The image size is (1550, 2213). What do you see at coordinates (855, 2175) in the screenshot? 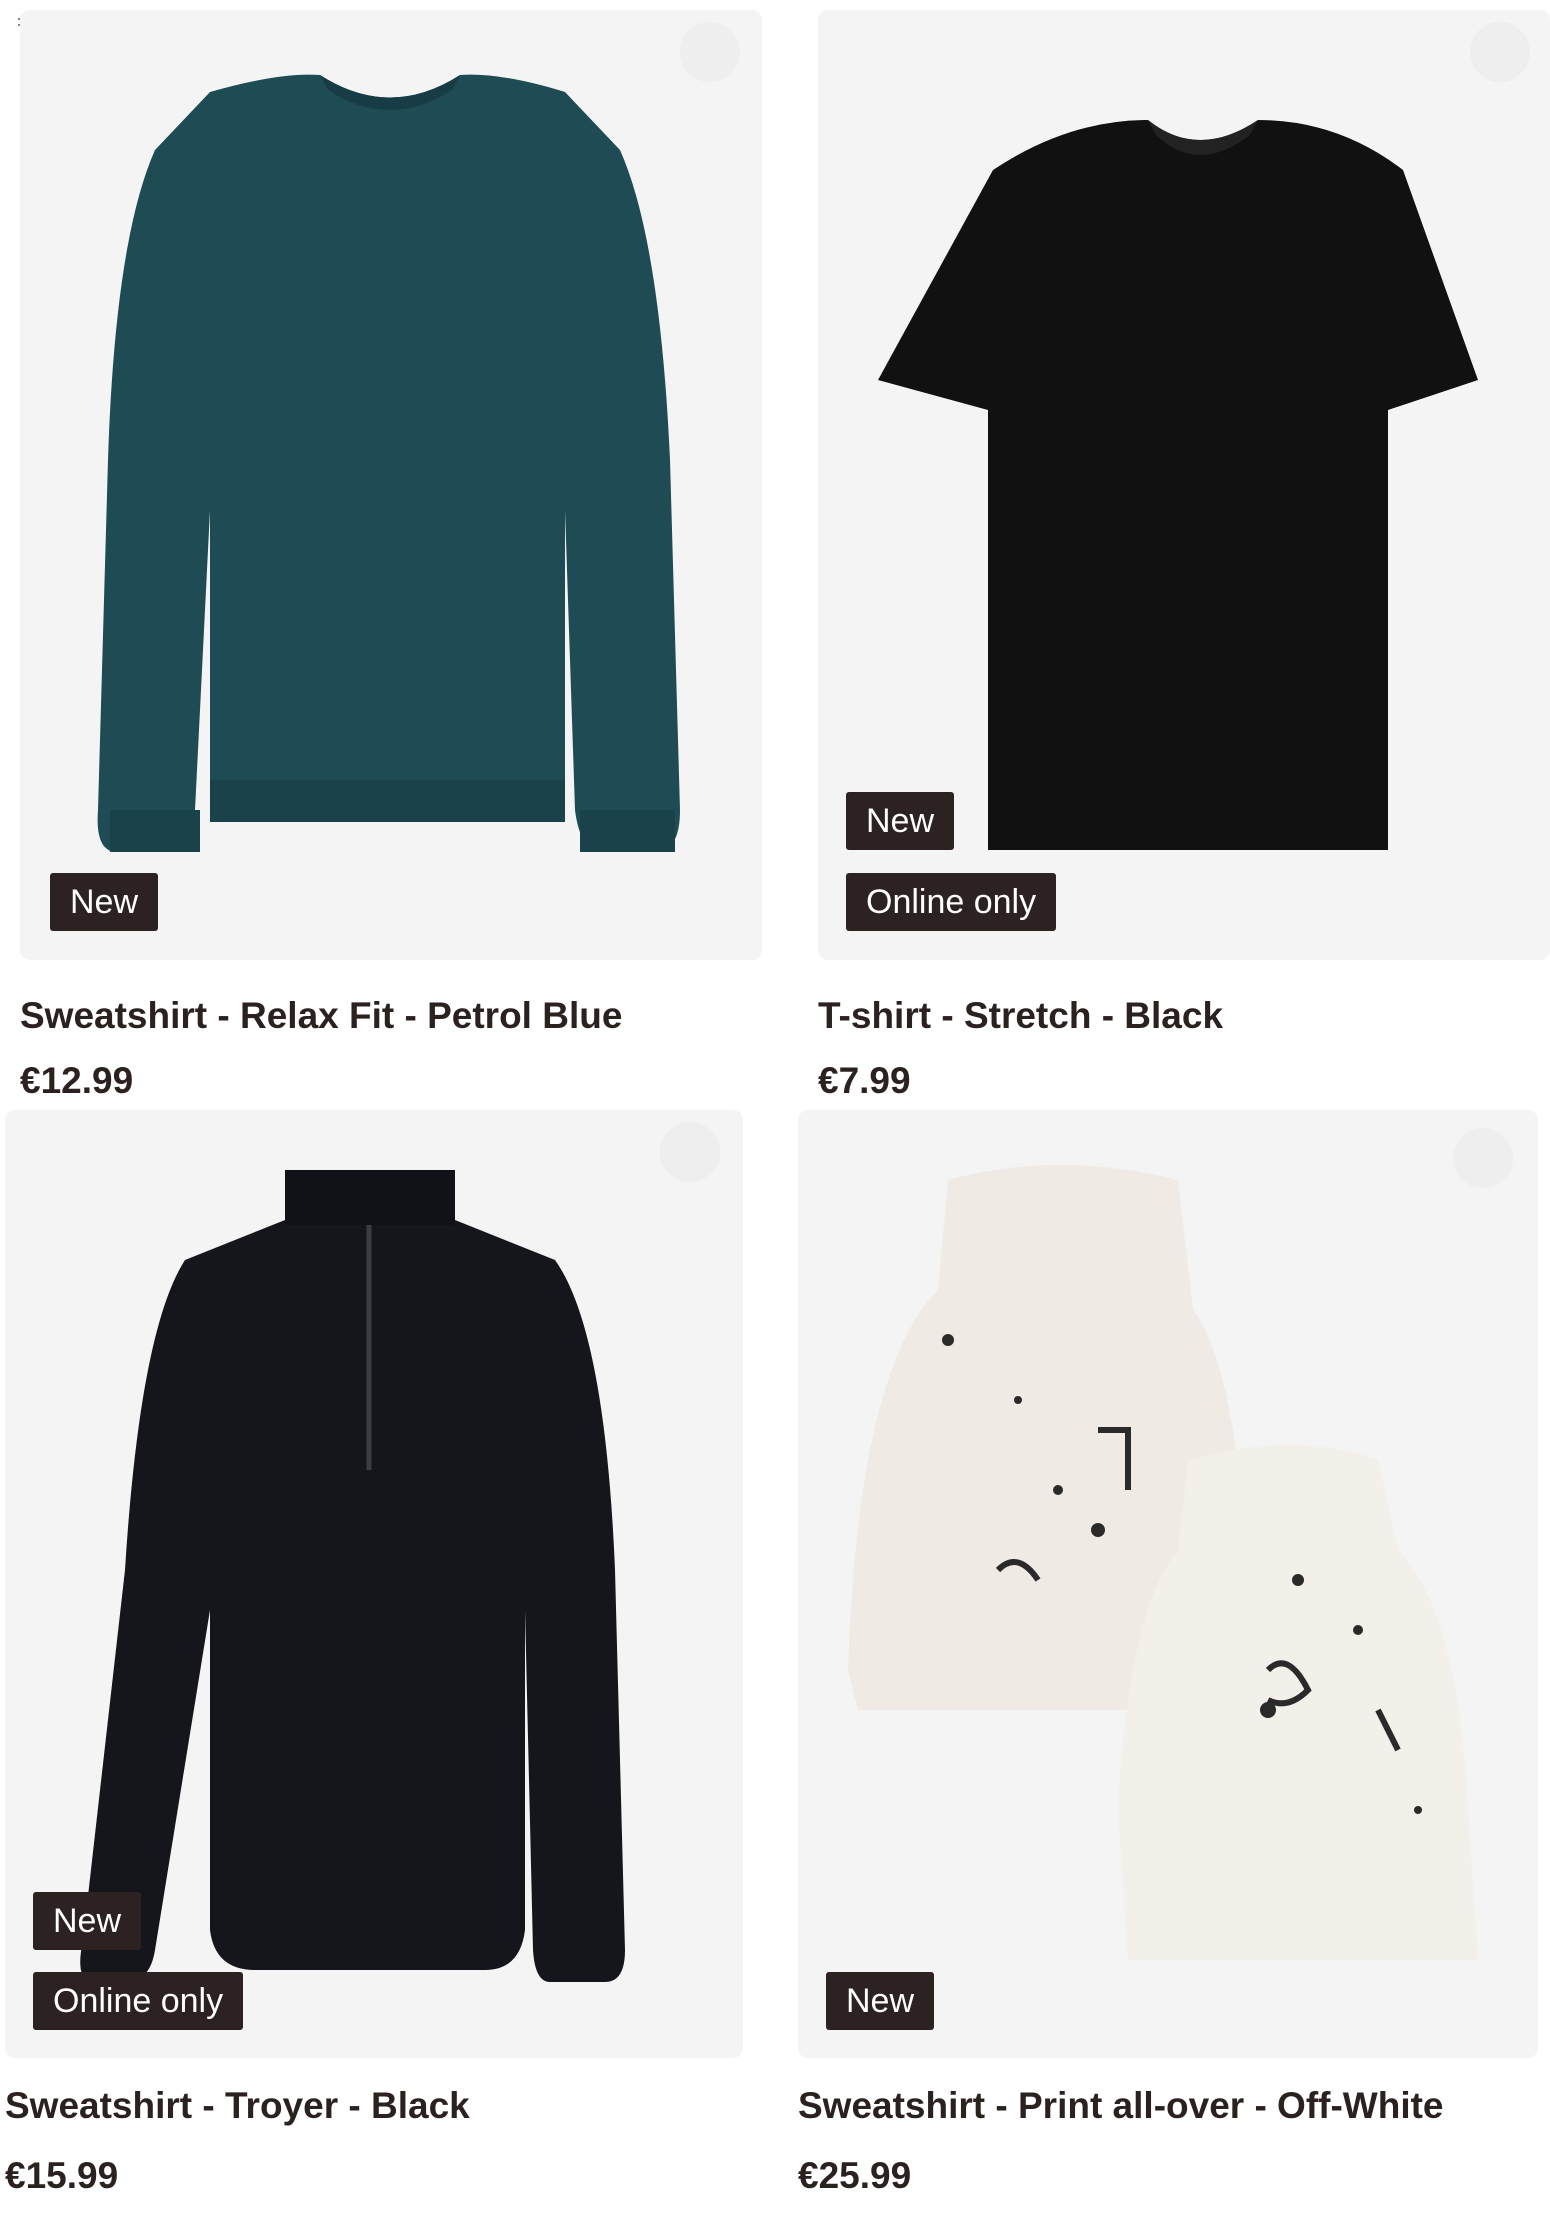
I see `product-price: €25.99` at bounding box center [855, 2175].